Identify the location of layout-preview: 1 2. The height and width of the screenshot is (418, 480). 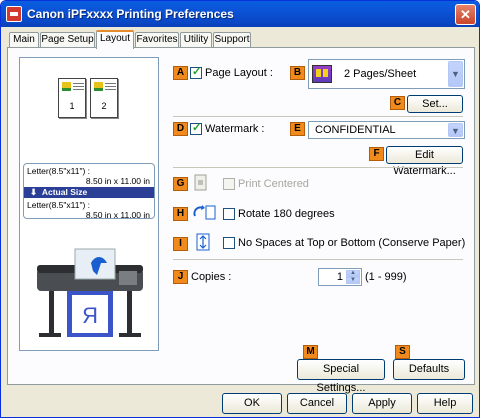
(89, 102).